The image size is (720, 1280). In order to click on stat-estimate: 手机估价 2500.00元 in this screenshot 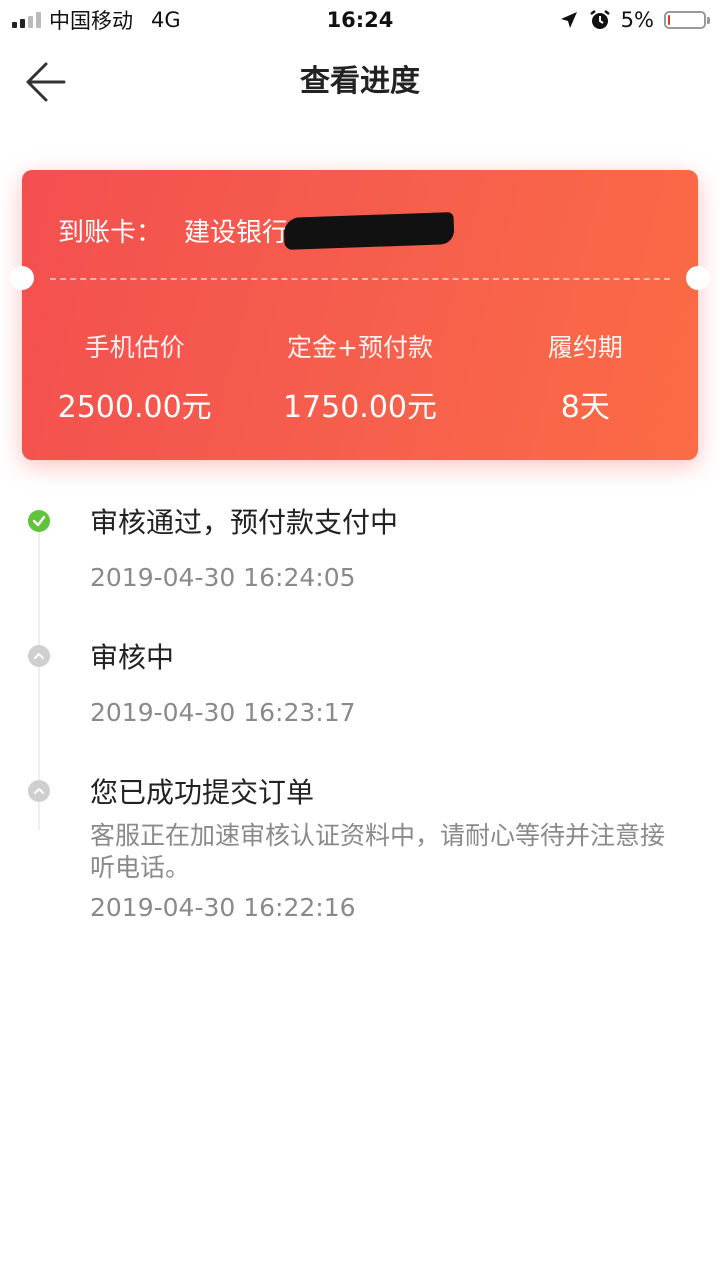, I will do `click(134, 379)`.